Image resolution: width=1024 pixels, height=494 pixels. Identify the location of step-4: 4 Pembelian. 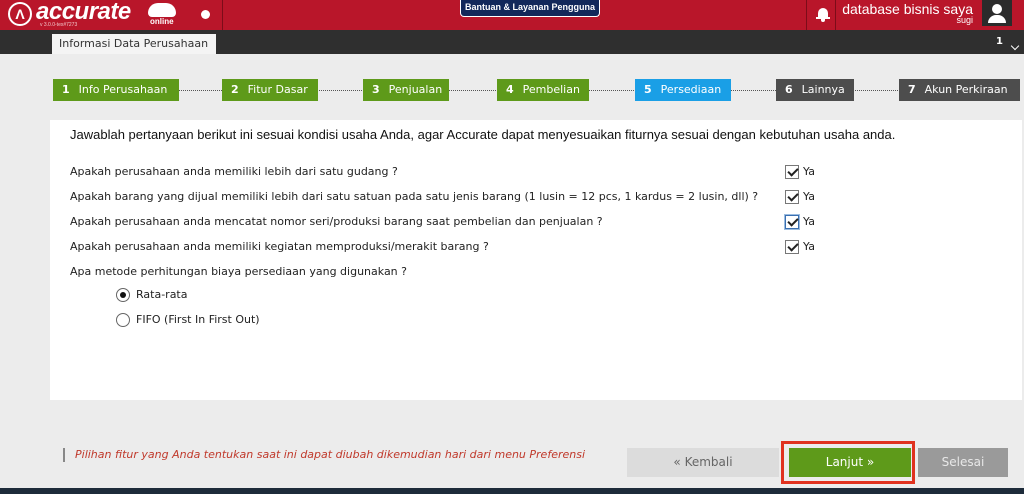
(543, 90).